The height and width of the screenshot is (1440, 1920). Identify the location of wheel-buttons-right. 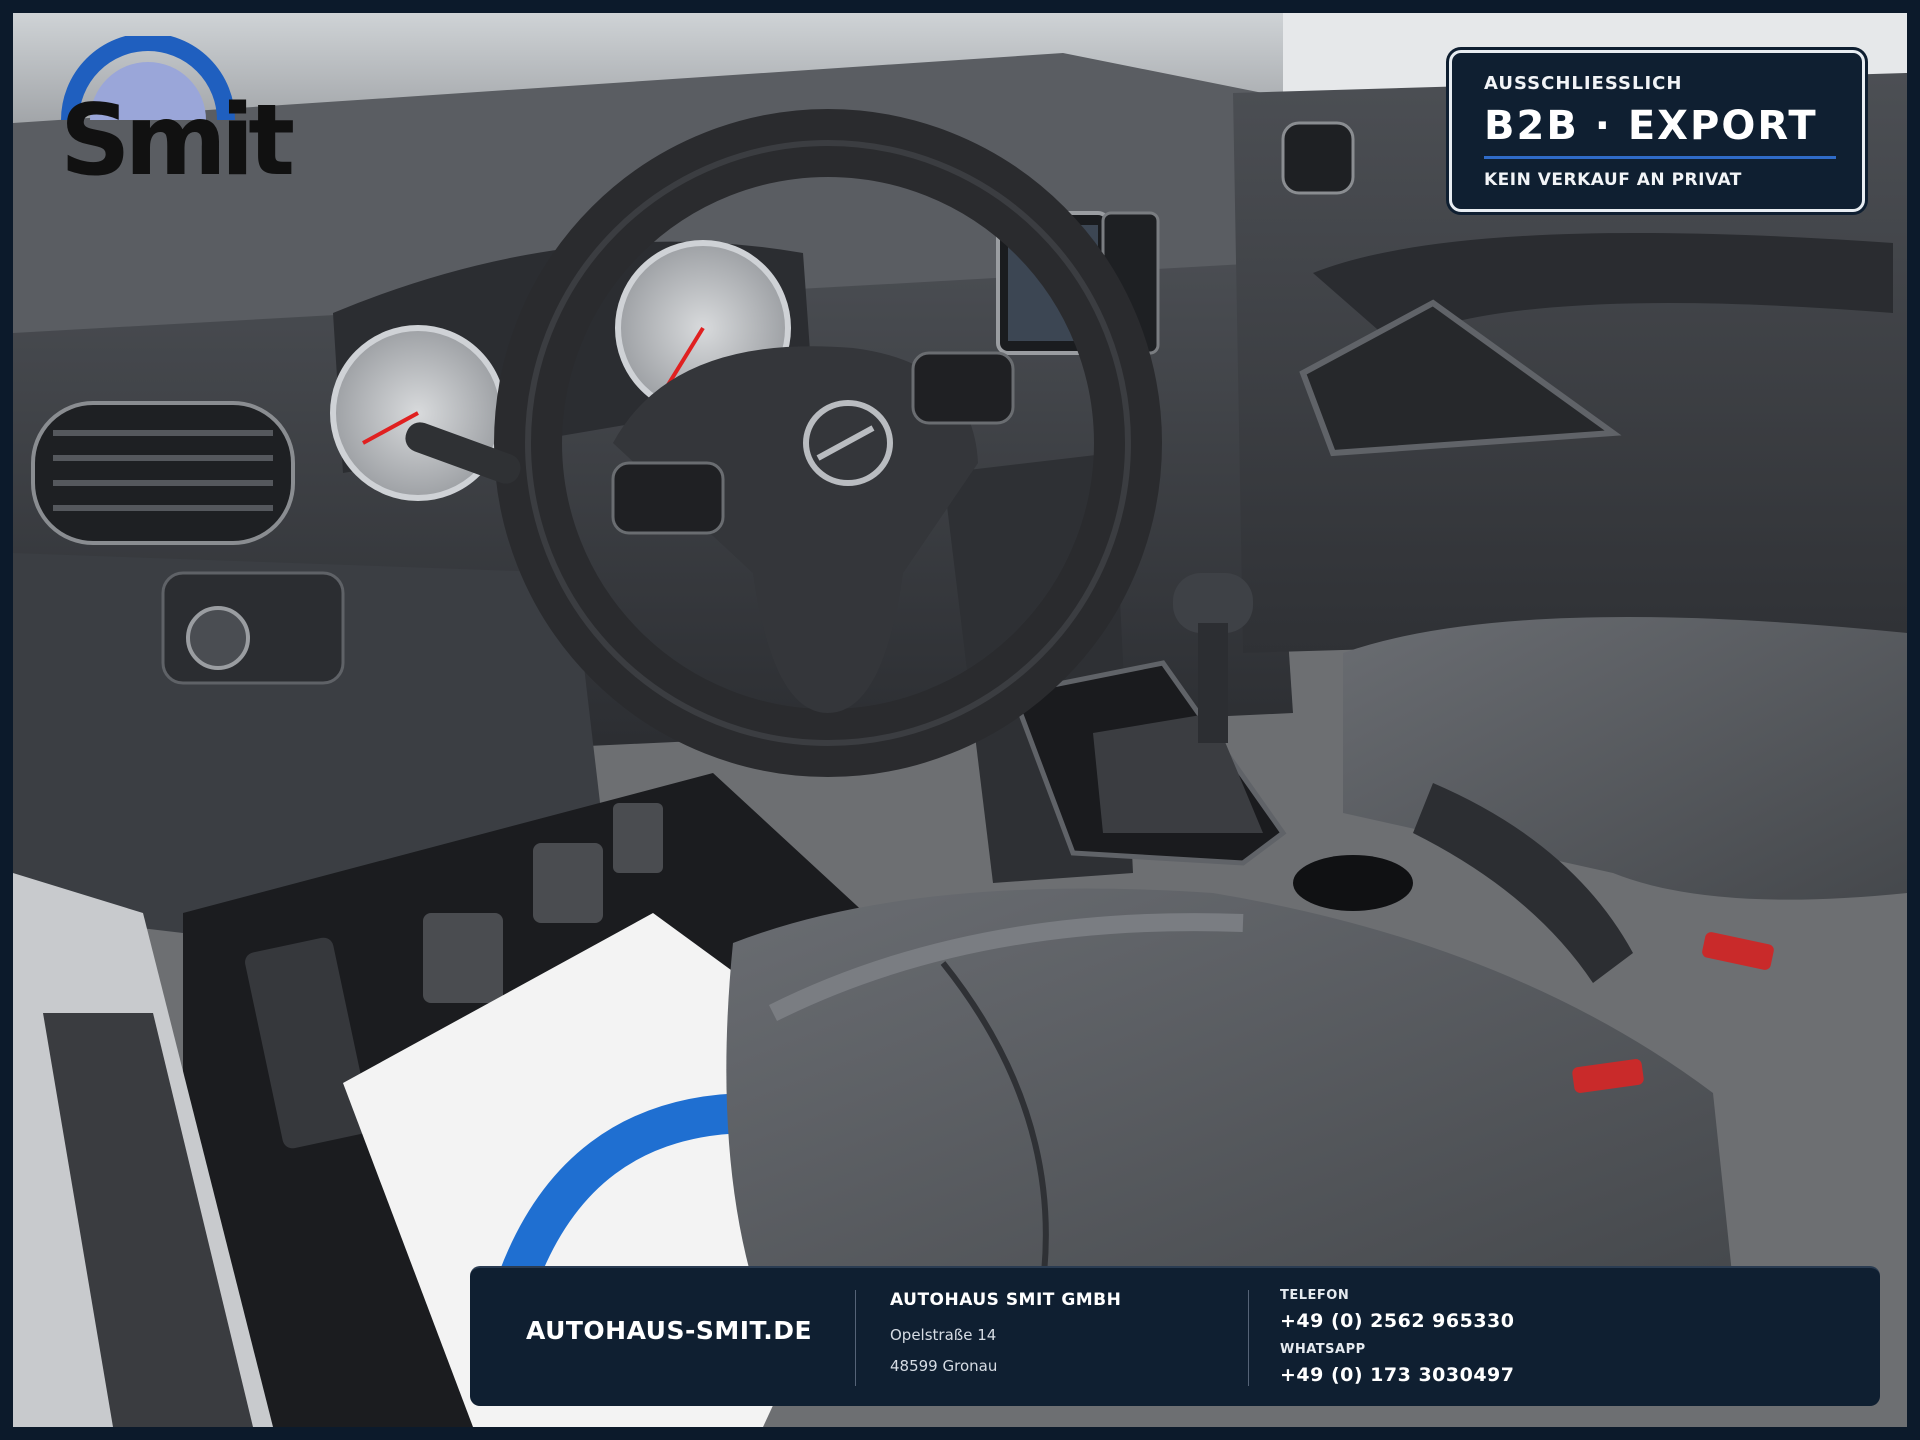
(963, 388).